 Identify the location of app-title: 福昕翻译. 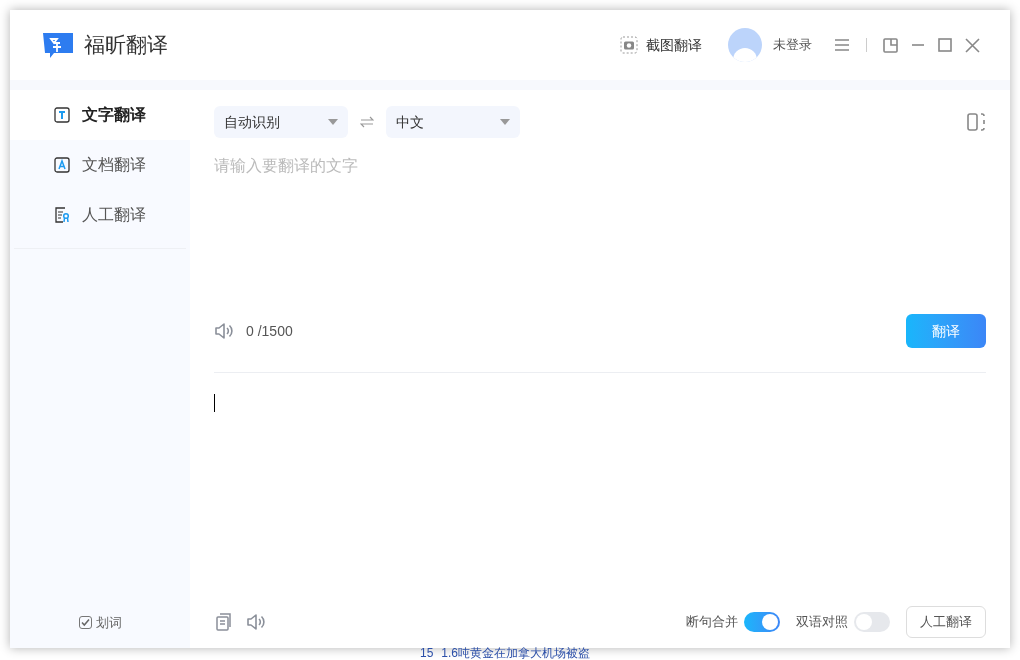
(126, 45).